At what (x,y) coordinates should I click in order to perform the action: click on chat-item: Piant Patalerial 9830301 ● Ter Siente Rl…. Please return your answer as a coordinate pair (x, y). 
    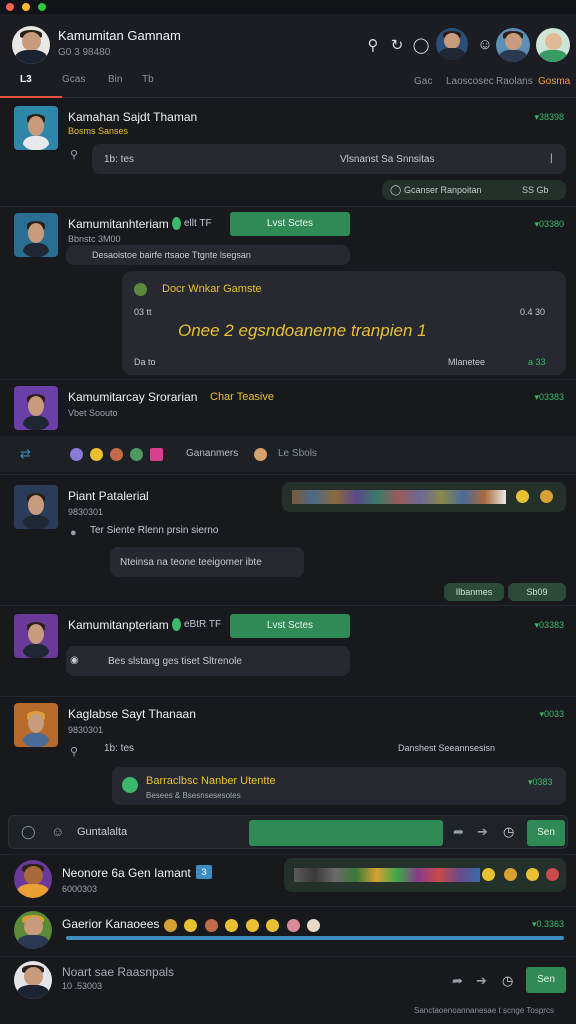
    Looking at the image, I should click on (288, 540).